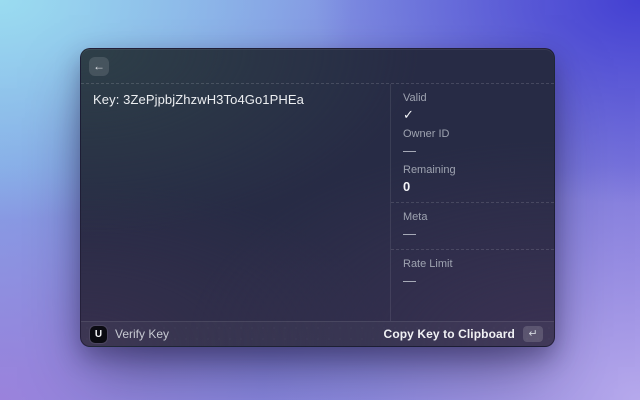 This screenshot has width=640, height=400. Describe the element at coordinates (472, 107) in the screenshot. I see `field-valid: Valid ✓` at that location.